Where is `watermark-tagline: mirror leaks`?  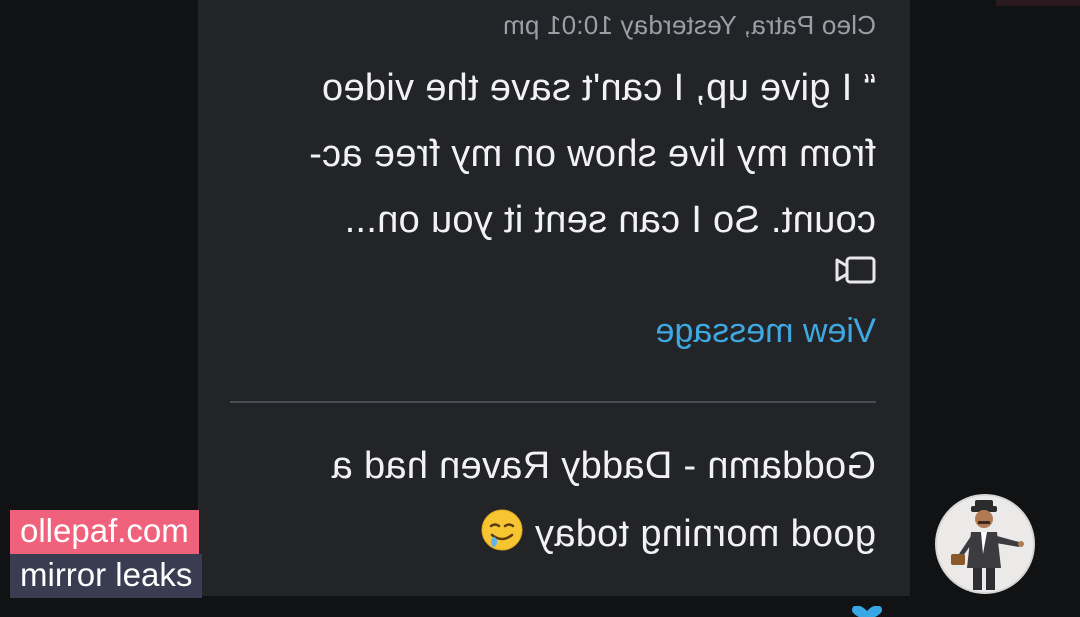 watermark-tagline: mirror leaks is located at coordinates (106, 576).